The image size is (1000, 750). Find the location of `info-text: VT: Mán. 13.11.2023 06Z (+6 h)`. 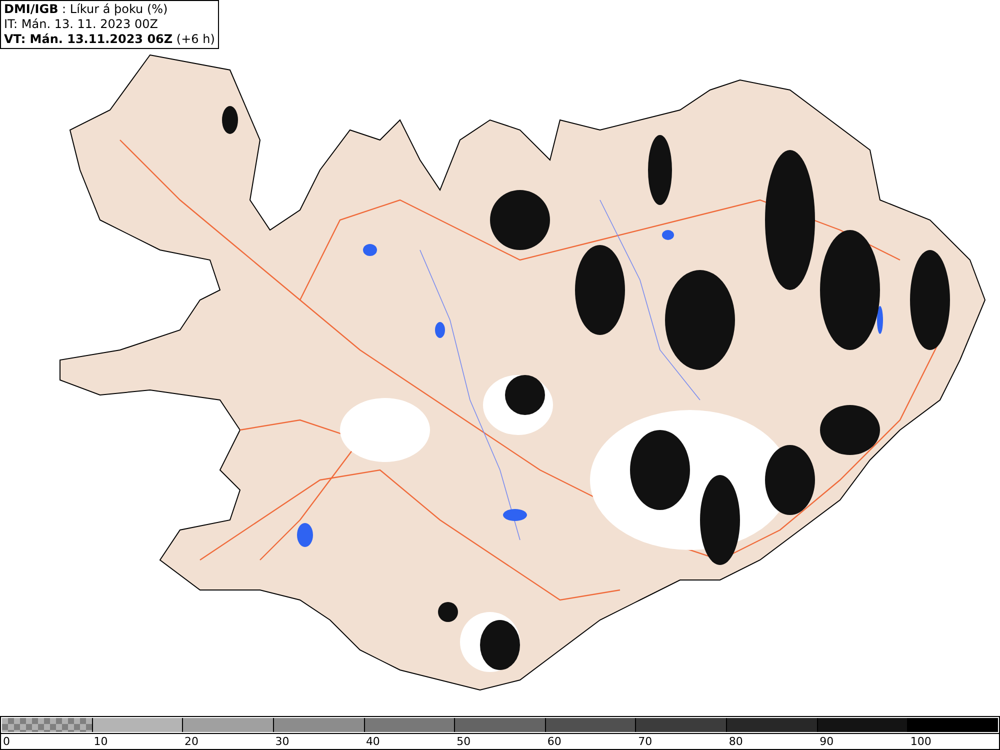

info-text: VT: Mán. 13.11.2023 06Z (+6 h) is located at coordinates (109, 39).